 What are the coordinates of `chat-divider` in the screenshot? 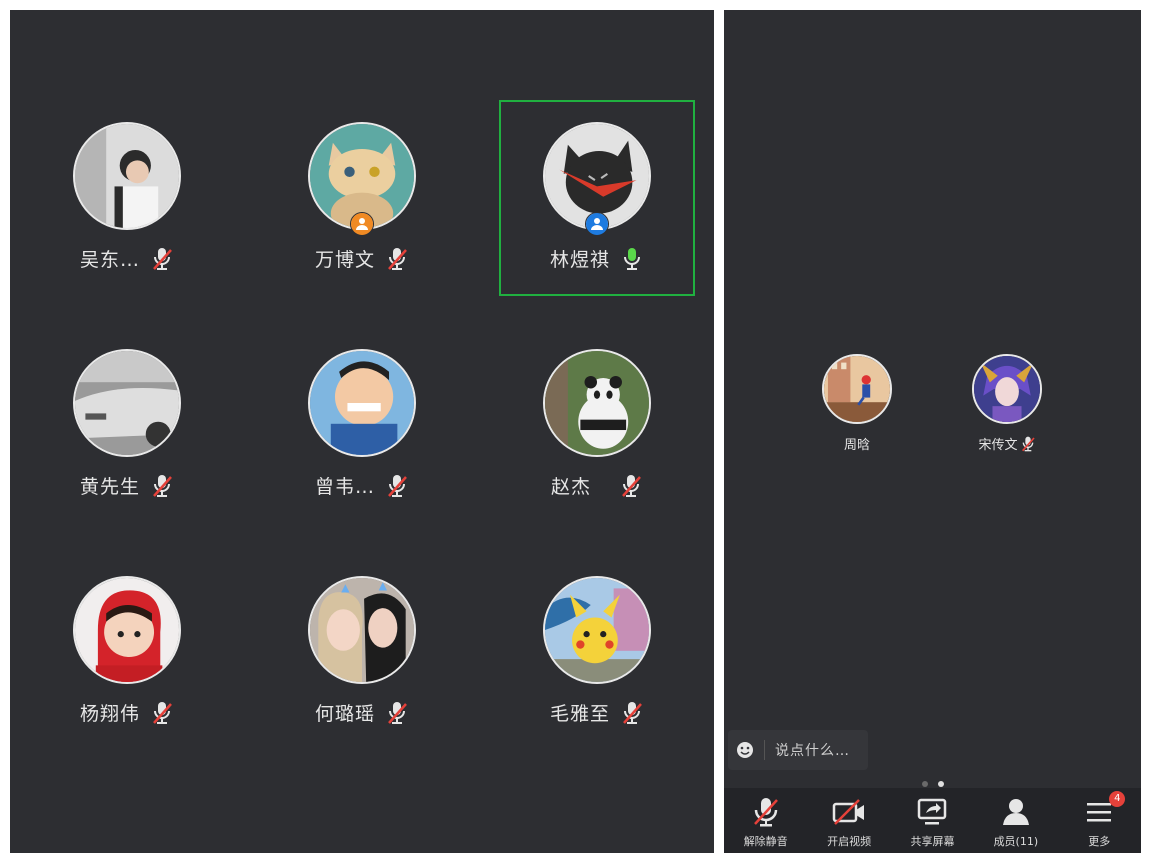 It's located at (764, 750).